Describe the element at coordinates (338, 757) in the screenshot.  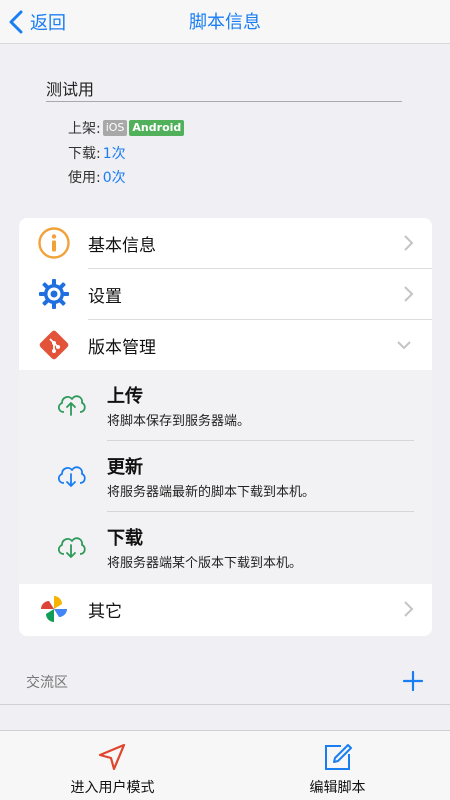
I see `edit-icon` at that location.